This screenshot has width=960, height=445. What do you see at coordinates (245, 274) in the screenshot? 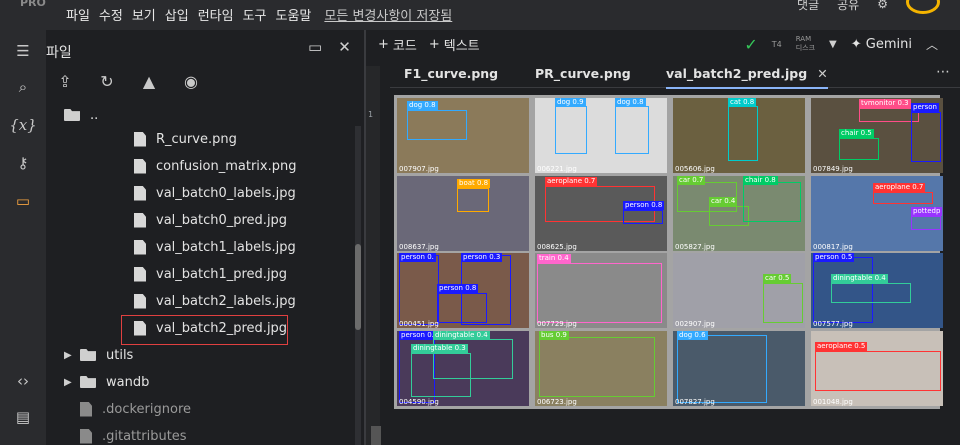
I see `file-item: val_batch1_pred.jpg` at bounding box center [245, 274].